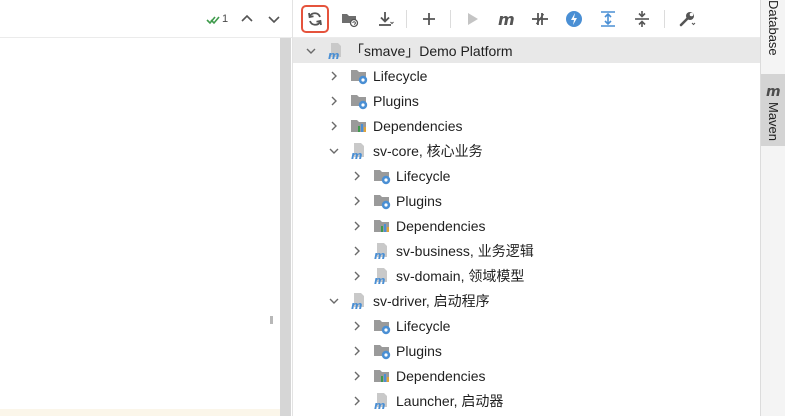  I want to click on expand-all-icon, so click(608, 19).